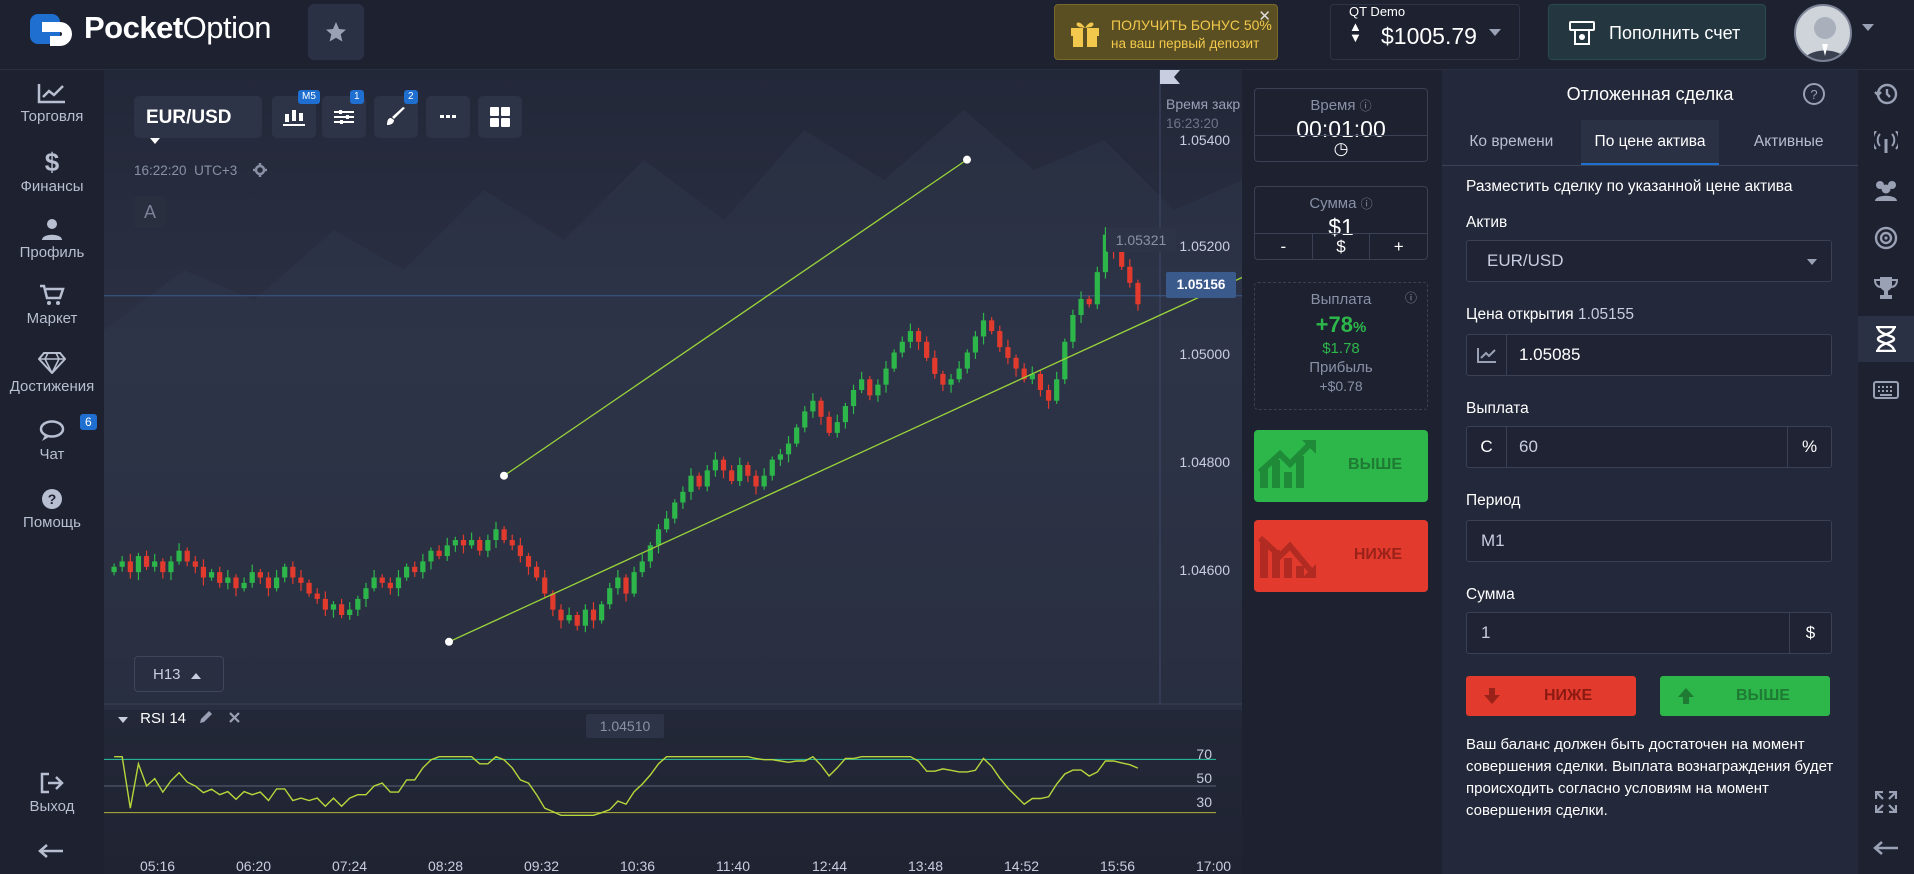  What do you see at coordinates (1341, 386) in the screenshot?
I see `profit-amount: +$0.78` at bounding box center [1341, 386].